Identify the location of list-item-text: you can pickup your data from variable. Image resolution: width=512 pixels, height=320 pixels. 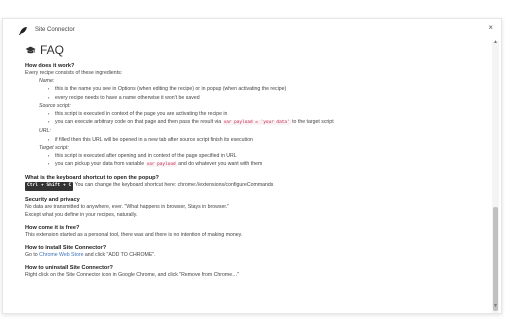
(100, 164).